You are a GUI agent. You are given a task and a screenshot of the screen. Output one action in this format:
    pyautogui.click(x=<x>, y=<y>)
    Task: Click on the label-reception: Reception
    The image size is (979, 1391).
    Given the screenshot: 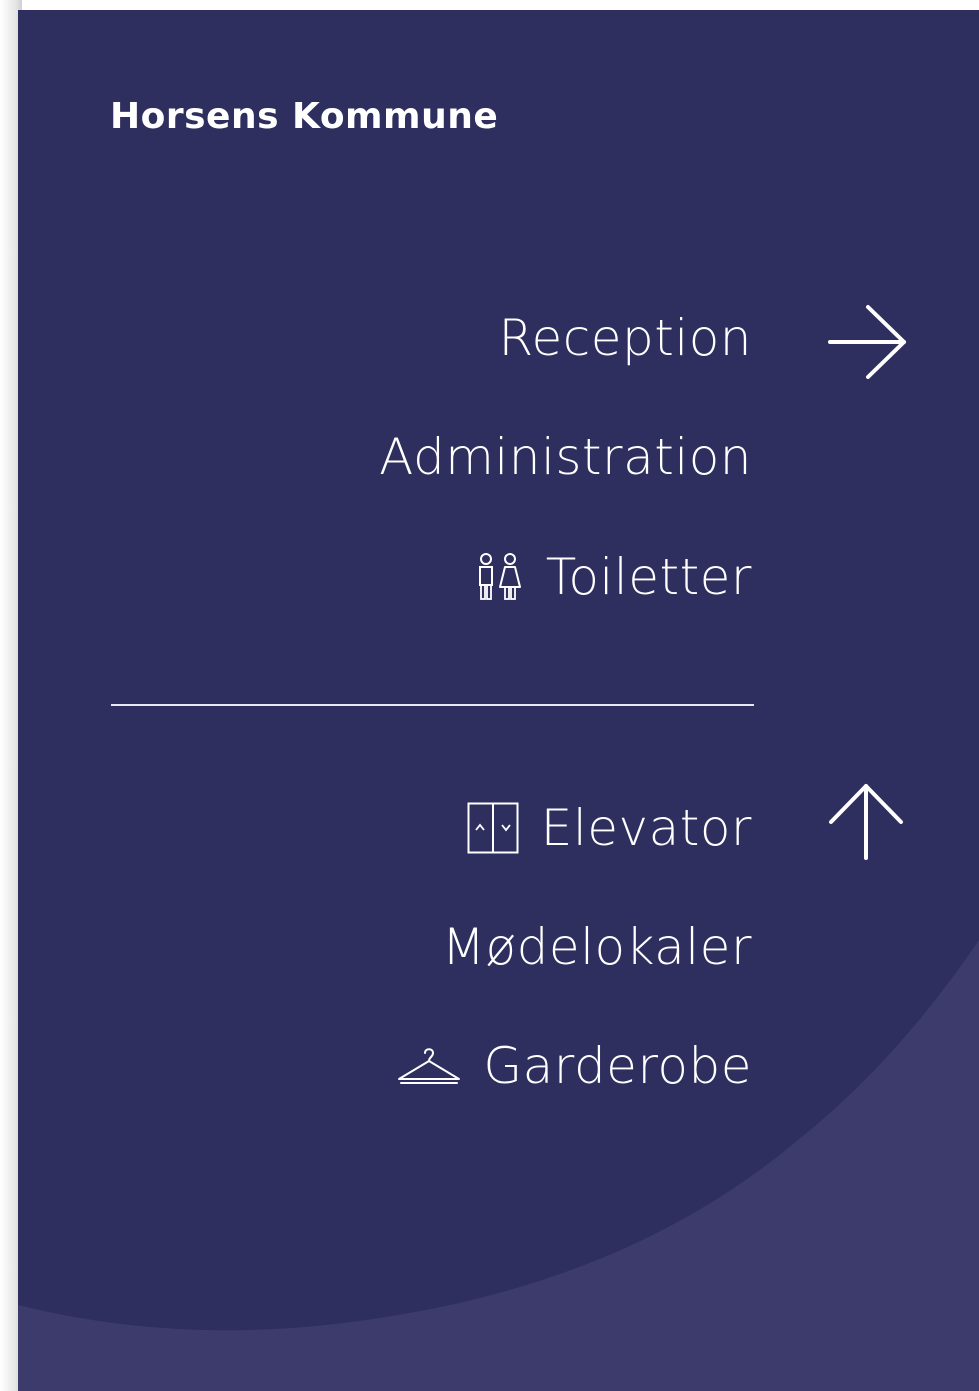 What is the action you would take?
    pyautogui.click(x=625, y=338)
    